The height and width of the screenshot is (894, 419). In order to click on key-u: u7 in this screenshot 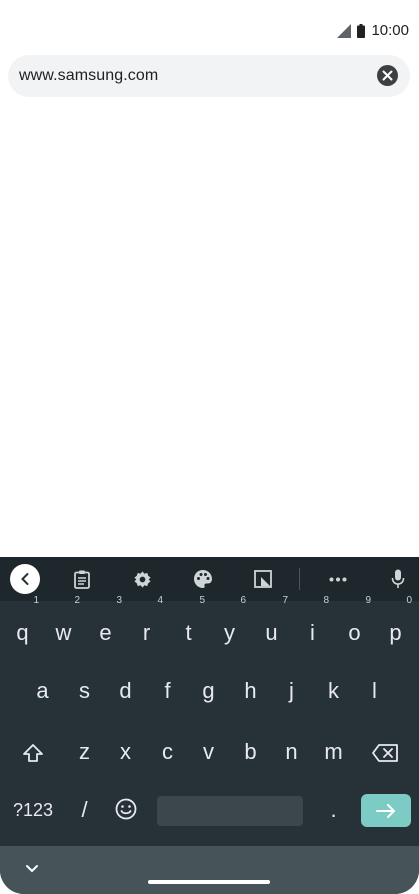, I will do `click(271, 626)`.